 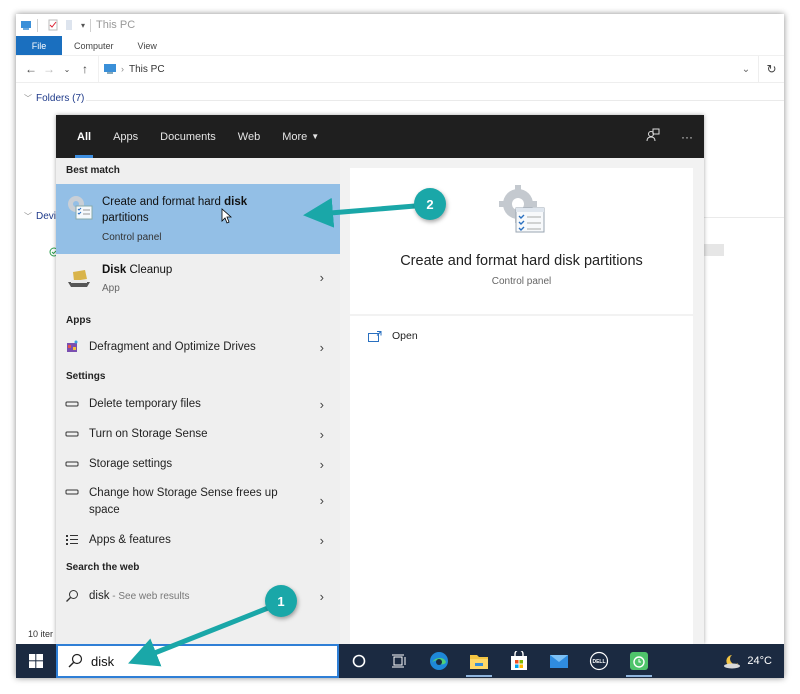 I want to click on control-panel-gear-icon, so click(x=522, y=209).